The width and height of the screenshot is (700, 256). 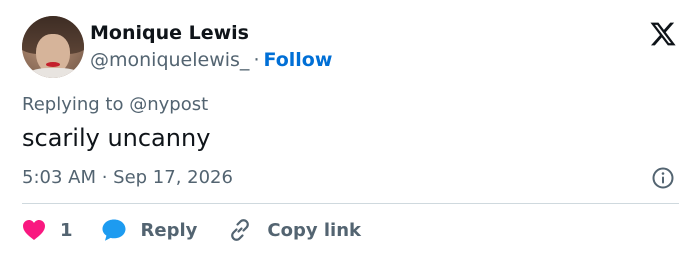 What do you see at coordinates (314, 230) in the screenshot?
I see `copy-link-label: Copy link` at bounding box center [314, 230].